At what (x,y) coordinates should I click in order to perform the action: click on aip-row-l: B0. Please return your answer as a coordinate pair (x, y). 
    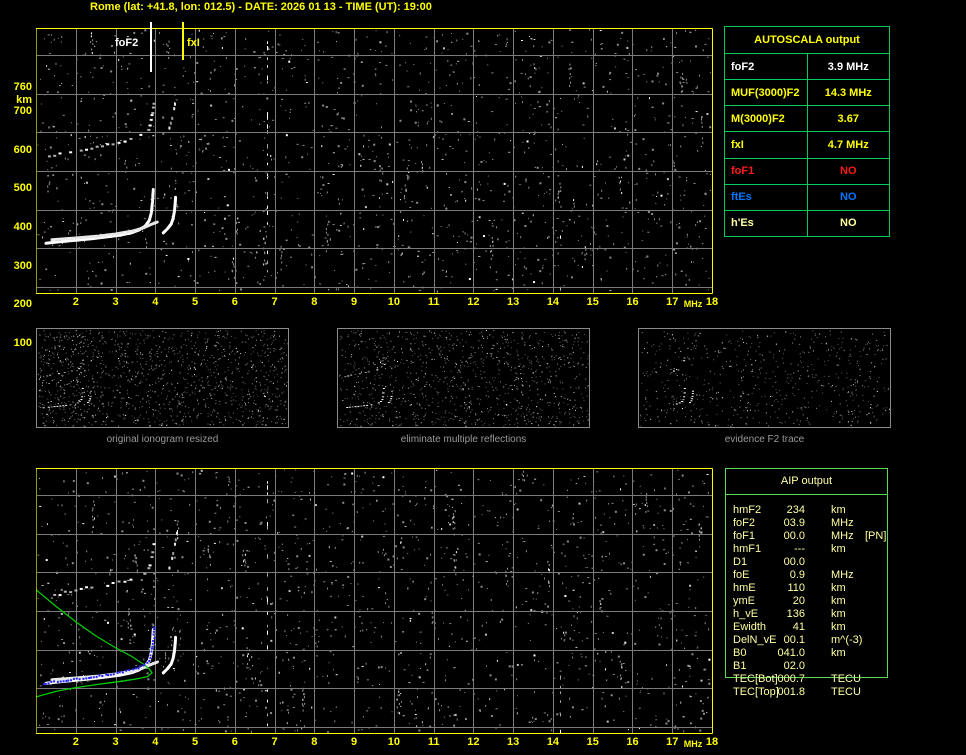
    Looking at the image, I should click on (740, 653).